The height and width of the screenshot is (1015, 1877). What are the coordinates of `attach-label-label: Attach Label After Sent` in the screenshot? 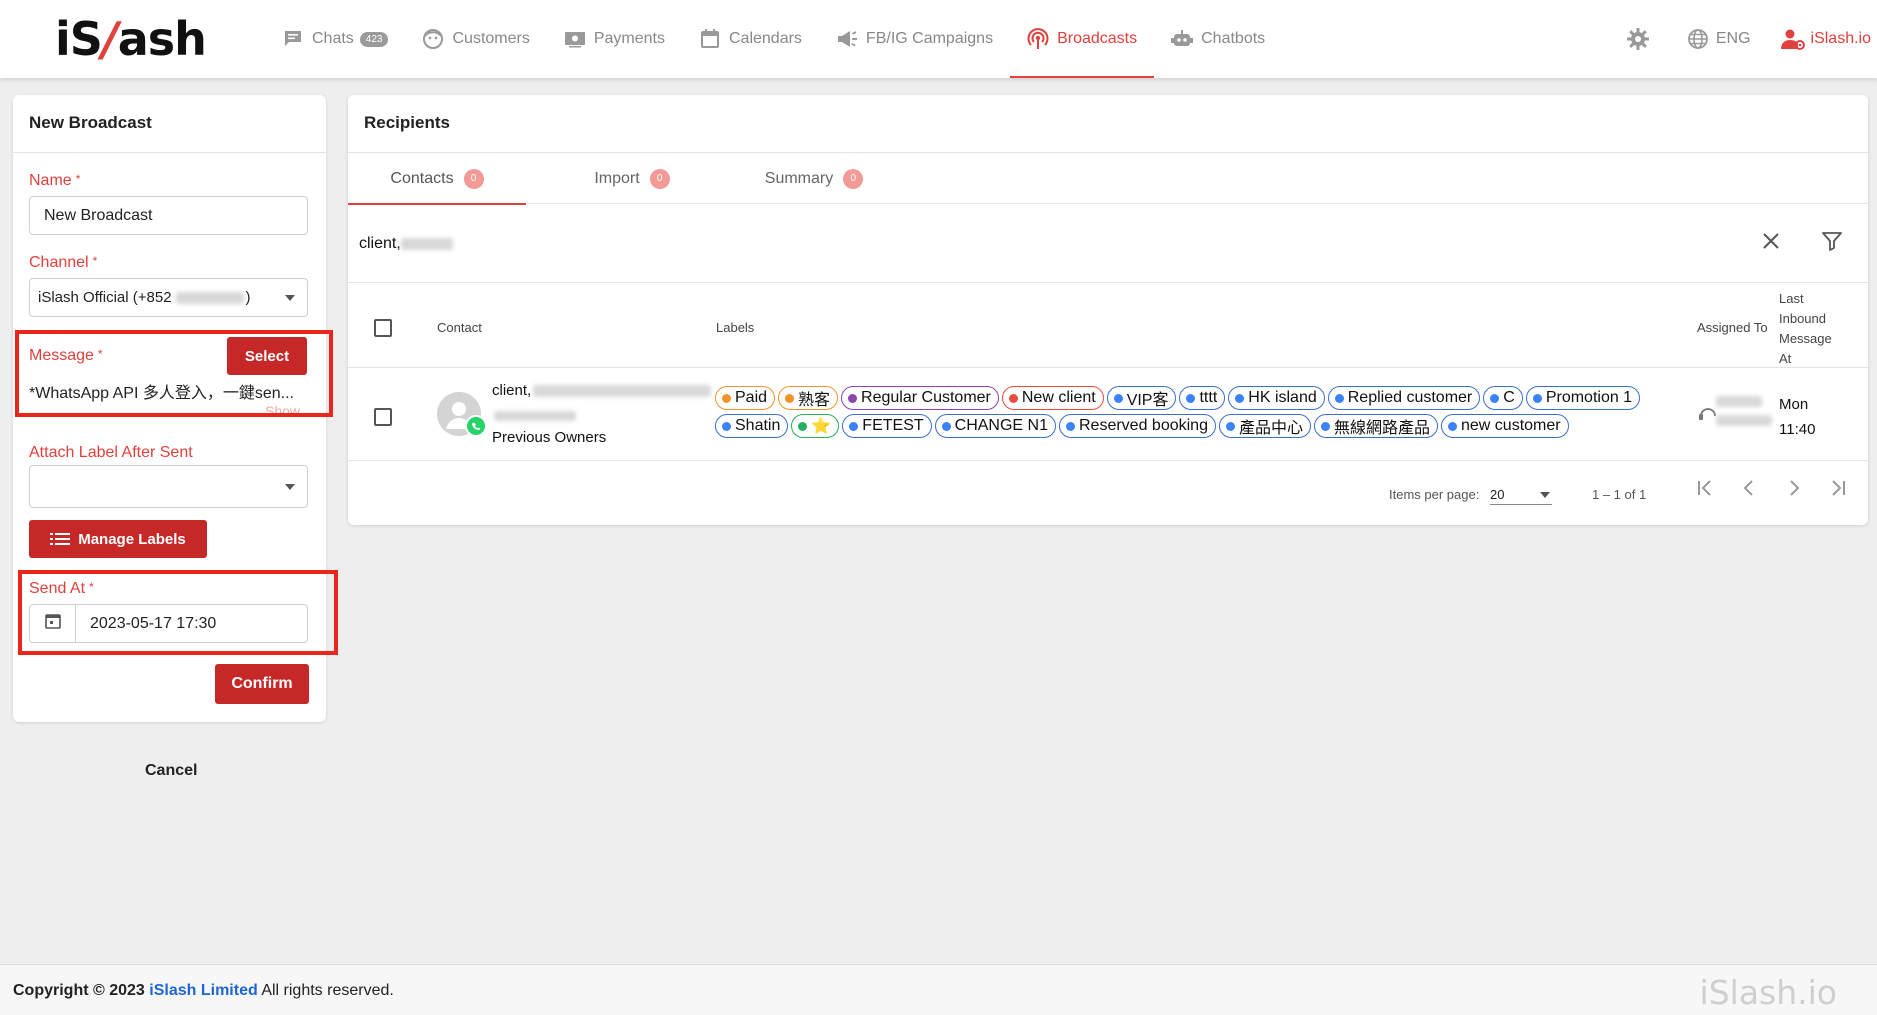 It's located at (111, 452).